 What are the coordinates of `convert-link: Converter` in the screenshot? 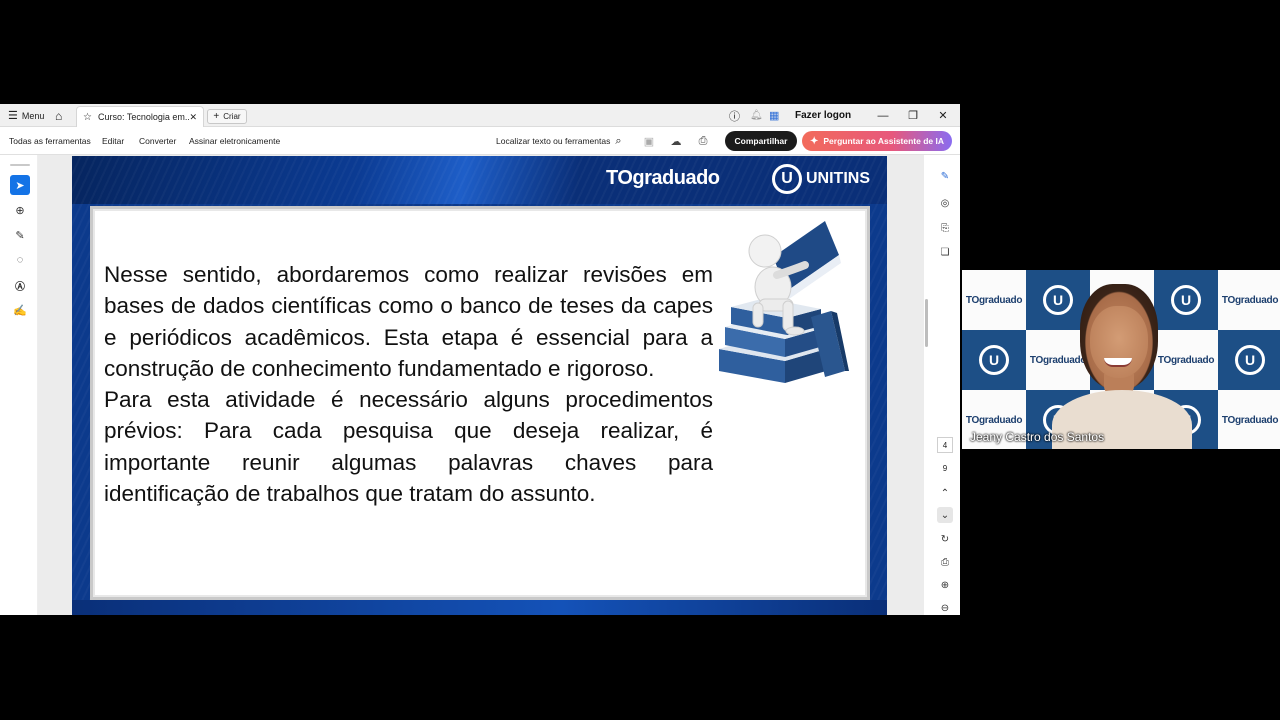 It's located at (157, 141).